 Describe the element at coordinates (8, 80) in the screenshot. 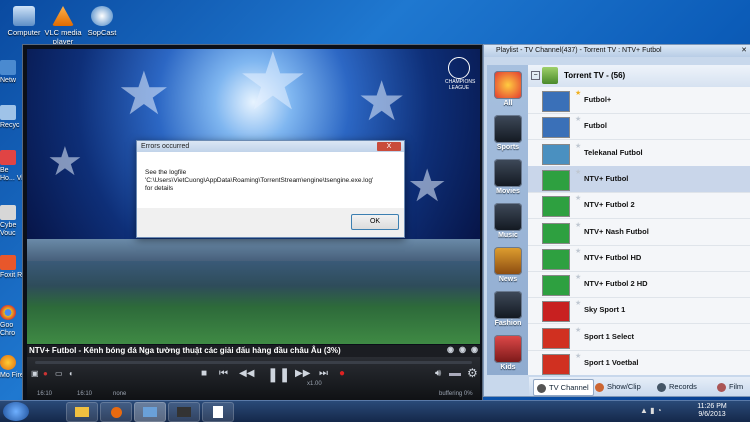

I see `desktop-icon-label: Netw` at that location.